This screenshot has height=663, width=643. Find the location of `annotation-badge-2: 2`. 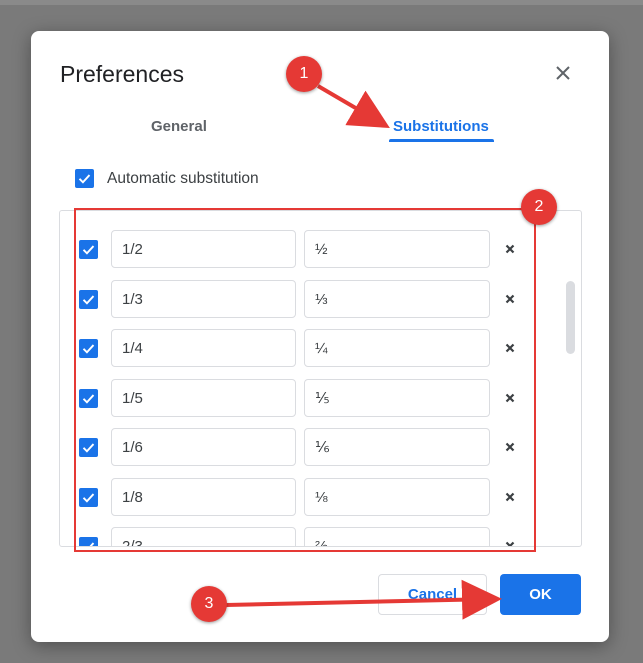

annotation-badge-2: 2 is located at coordinates (539, 207).